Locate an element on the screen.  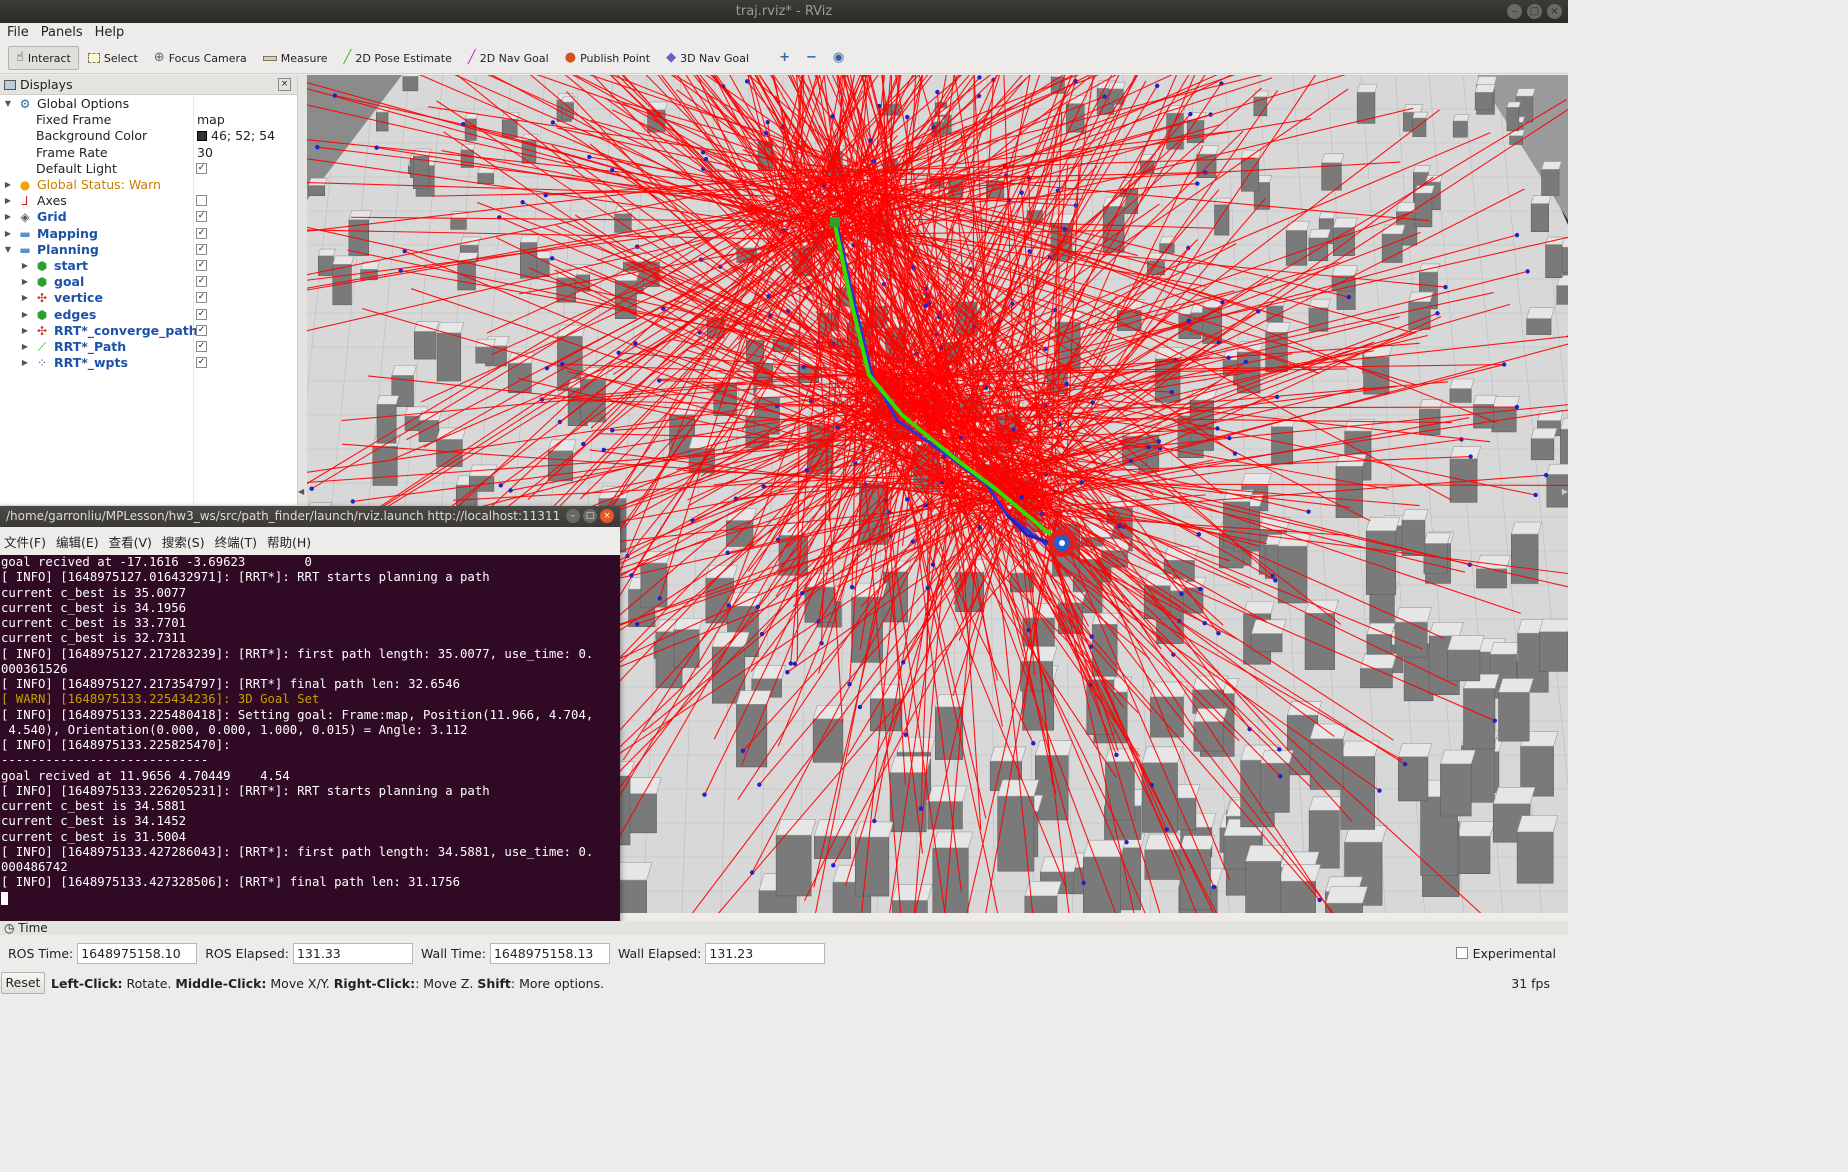
enable-checkbox is located at coordinates (201, 201).